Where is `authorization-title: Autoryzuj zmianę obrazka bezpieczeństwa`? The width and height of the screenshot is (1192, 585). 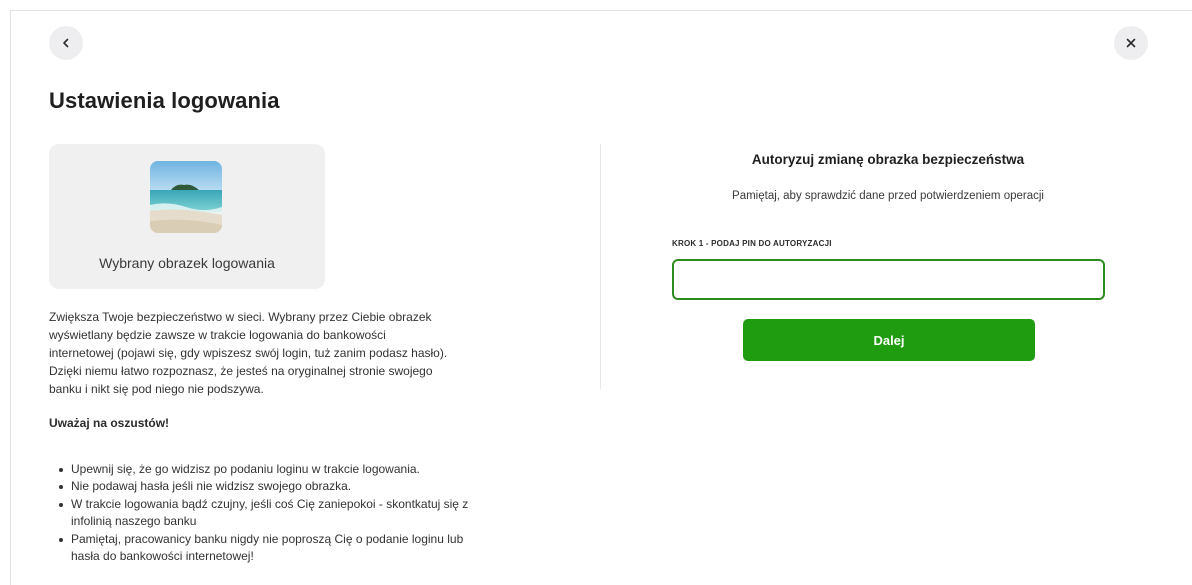 authorization-title: Autoryzuj zmianę obrazka bezpieczeństwa is located at coordinates (888, 159).